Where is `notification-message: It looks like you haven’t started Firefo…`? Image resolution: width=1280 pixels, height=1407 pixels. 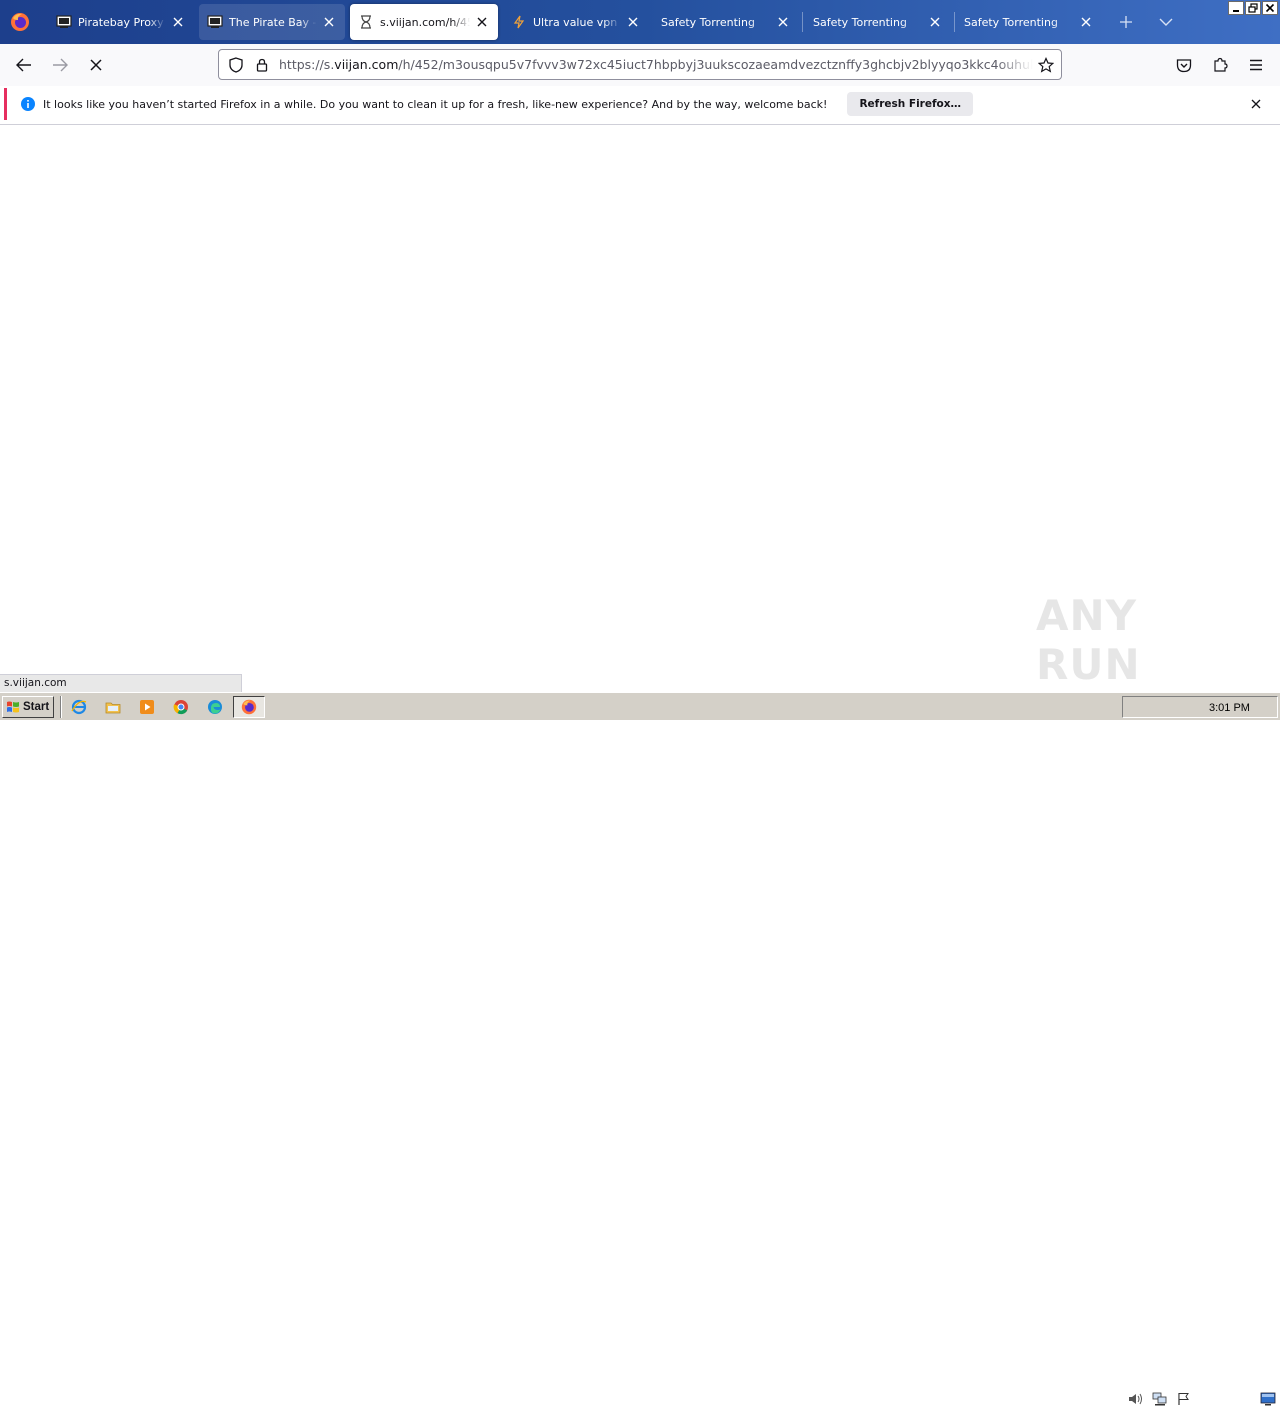
notification-message: It looks like you haven’t started Firefo… is located at coordinates (435, 104).